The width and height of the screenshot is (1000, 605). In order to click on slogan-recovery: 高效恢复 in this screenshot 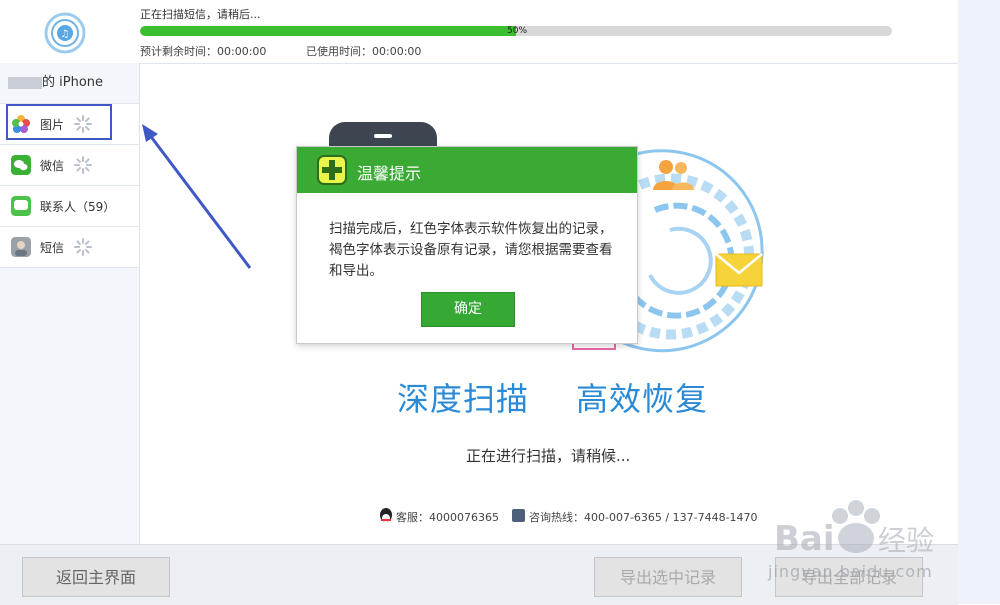, I will do `click(642, 399)`.